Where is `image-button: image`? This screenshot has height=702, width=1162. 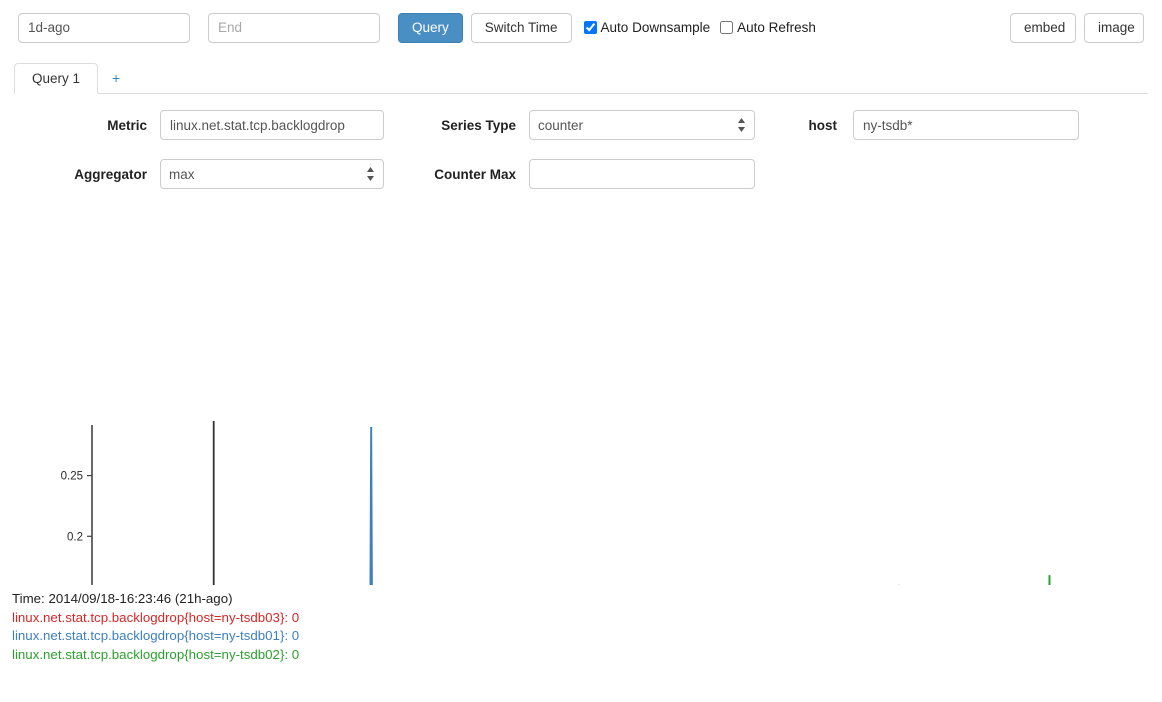
image-button: image is located at coordinates (1114, 27).